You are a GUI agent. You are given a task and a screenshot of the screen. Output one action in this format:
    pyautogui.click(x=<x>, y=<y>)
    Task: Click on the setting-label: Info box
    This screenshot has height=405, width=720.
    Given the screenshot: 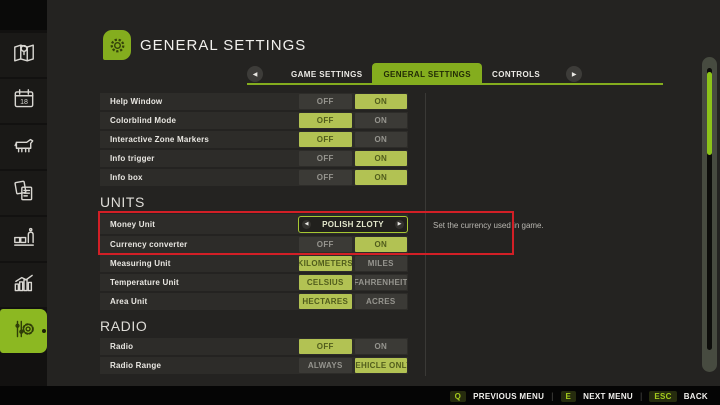 What is the action you would take?
    pyautogui.click(x=126, y=177)
    